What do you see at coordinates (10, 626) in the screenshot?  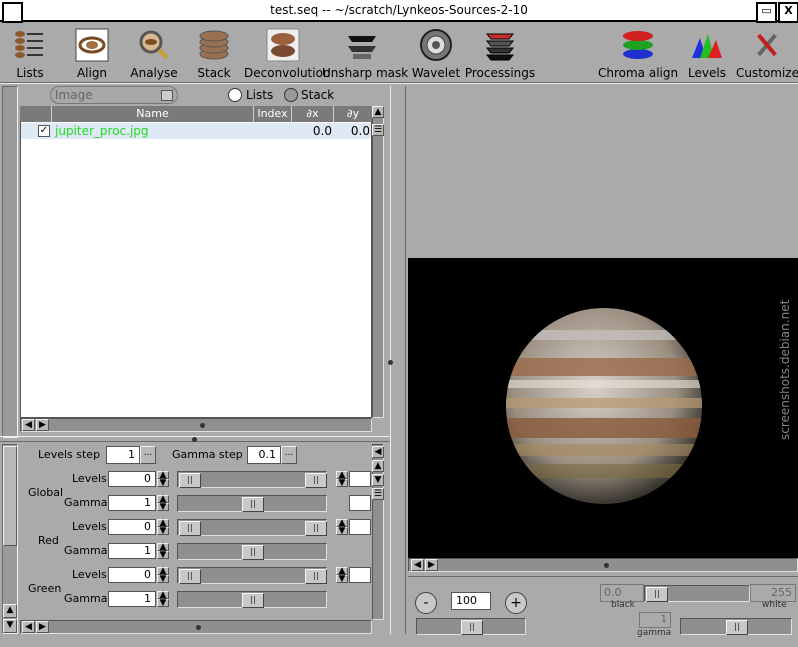 I see `levels-panel-scroll-down: ▼` at bounding box center [10, 626].